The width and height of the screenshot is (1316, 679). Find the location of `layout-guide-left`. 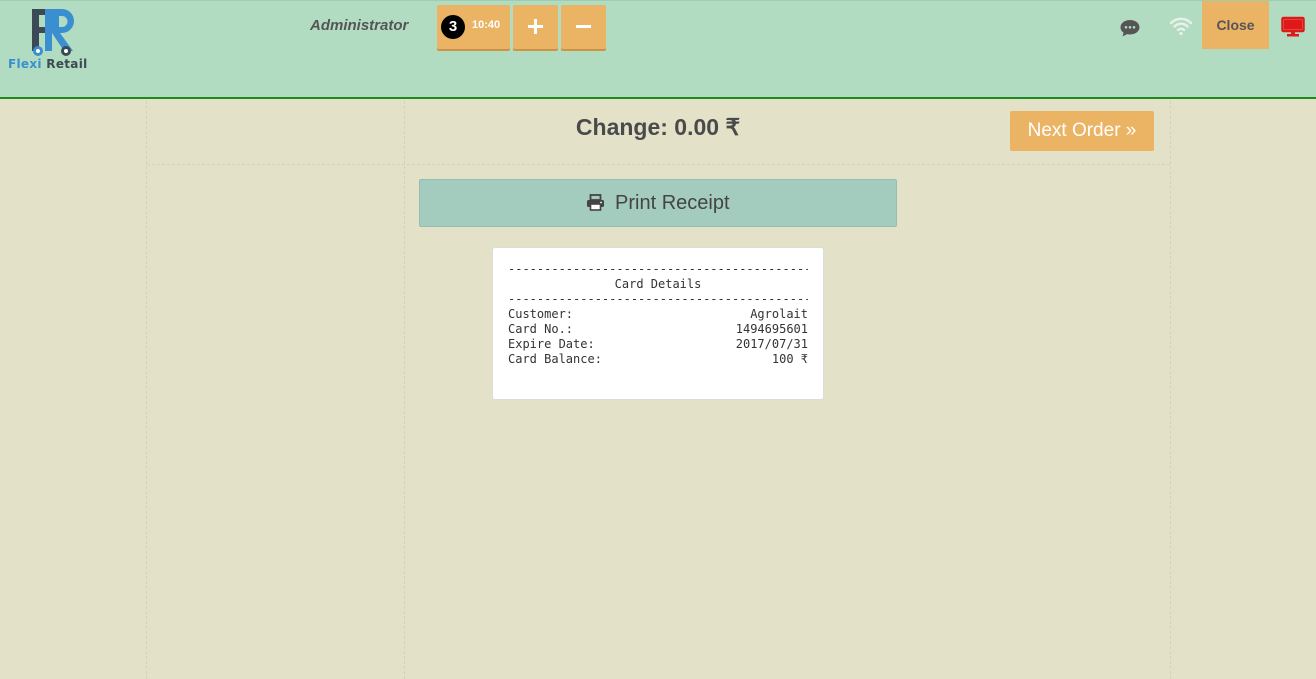

layout-guide-left is located at coordinates (146, 390).